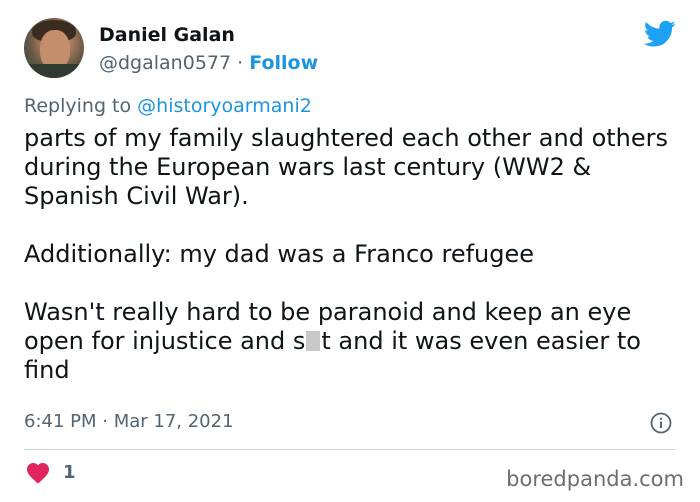 The image size is (700, 502). Describe the element at coordinates (660, 34) in the screenshot. I see `twitter-bird-icon` at that location.